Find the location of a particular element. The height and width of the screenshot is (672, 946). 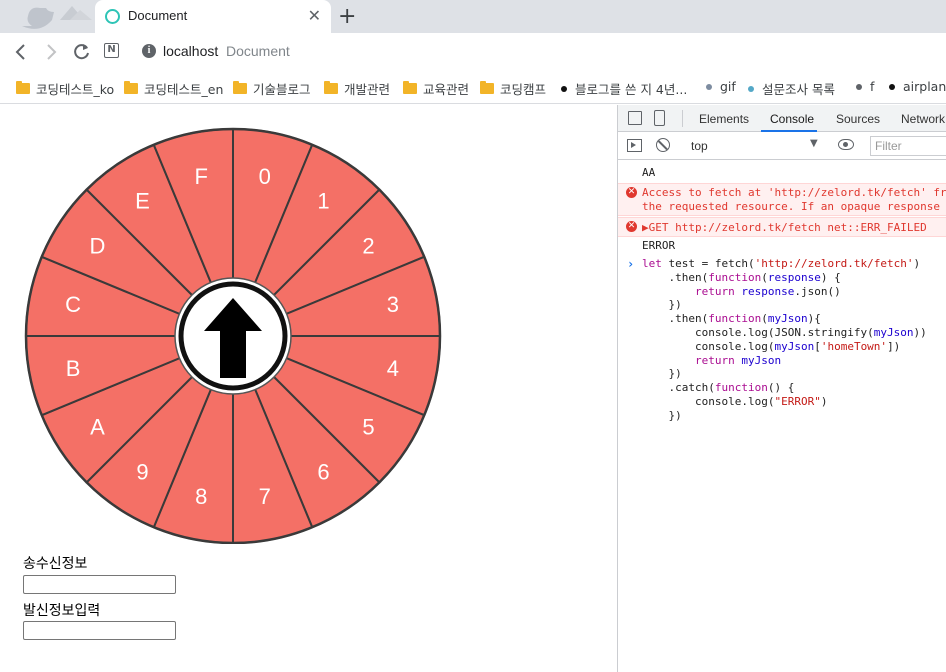

console-toolbar: top ▼ Filter is located at coordinates (782, 146).